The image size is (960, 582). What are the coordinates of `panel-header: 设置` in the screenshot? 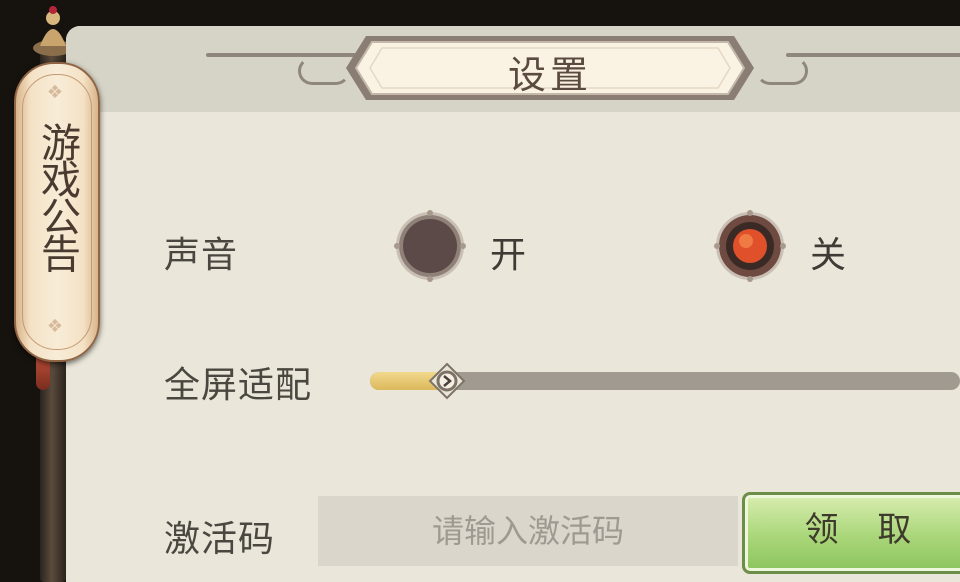 It's located at (513, 69).